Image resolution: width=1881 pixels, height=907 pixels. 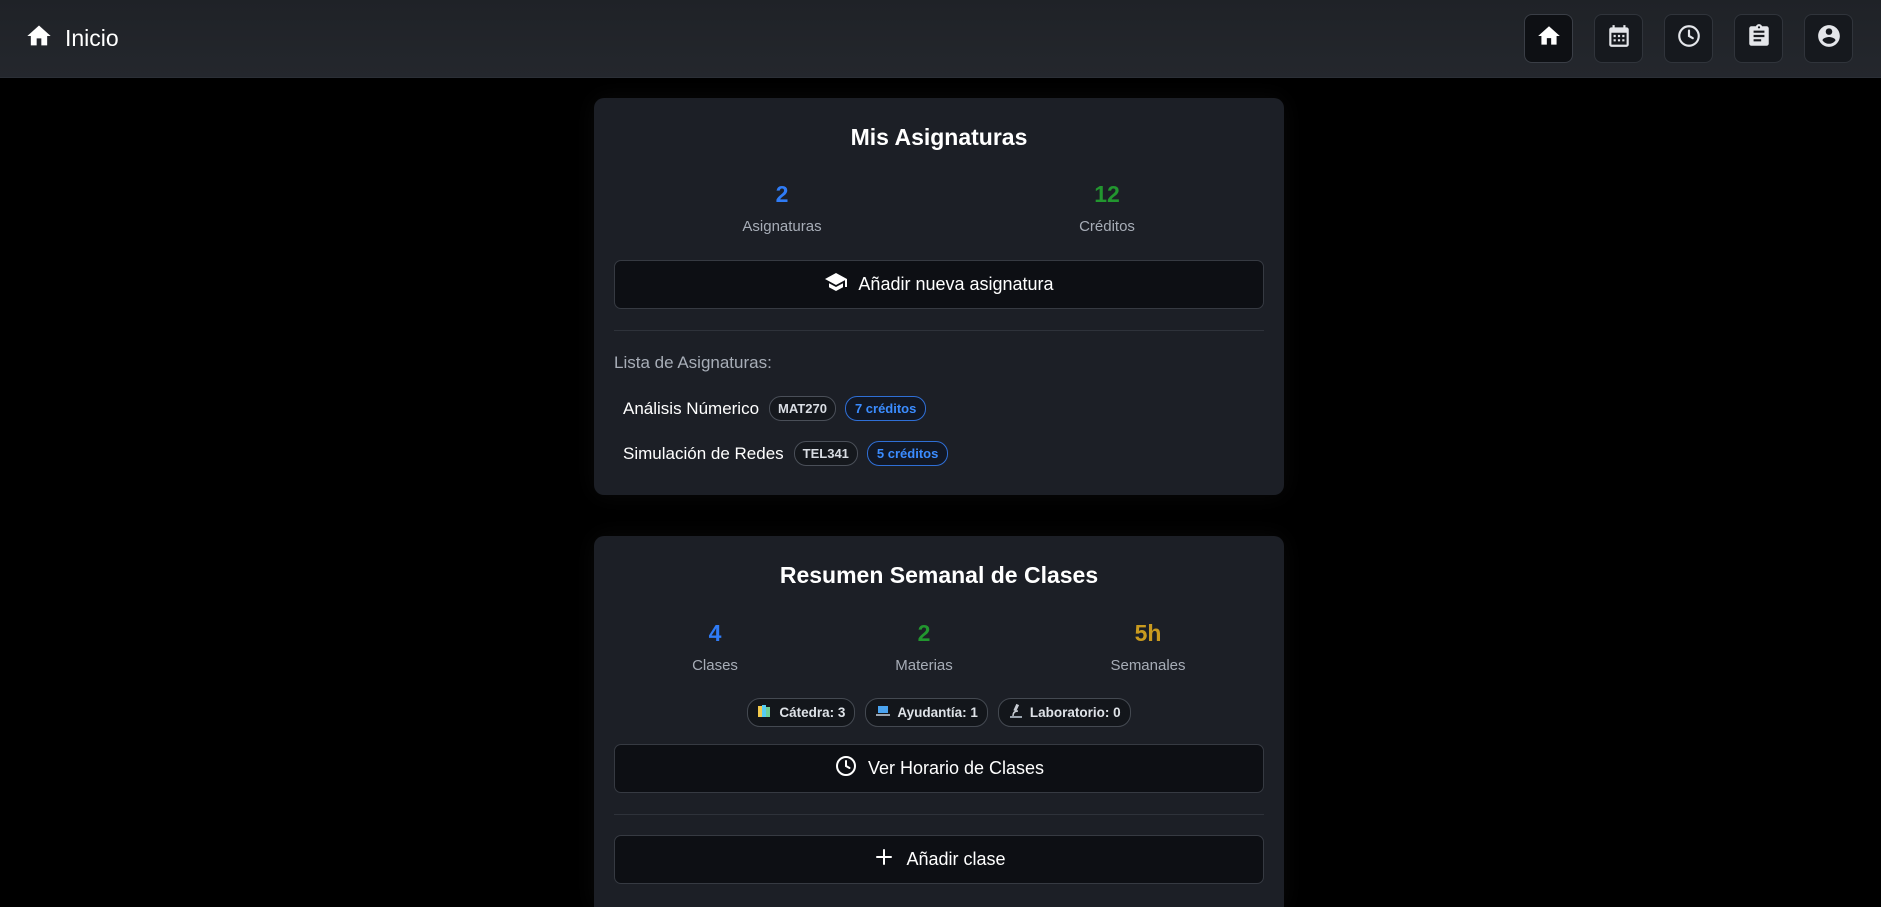 I want to click on nav-calendar-button, so click(x=1618, y=38).